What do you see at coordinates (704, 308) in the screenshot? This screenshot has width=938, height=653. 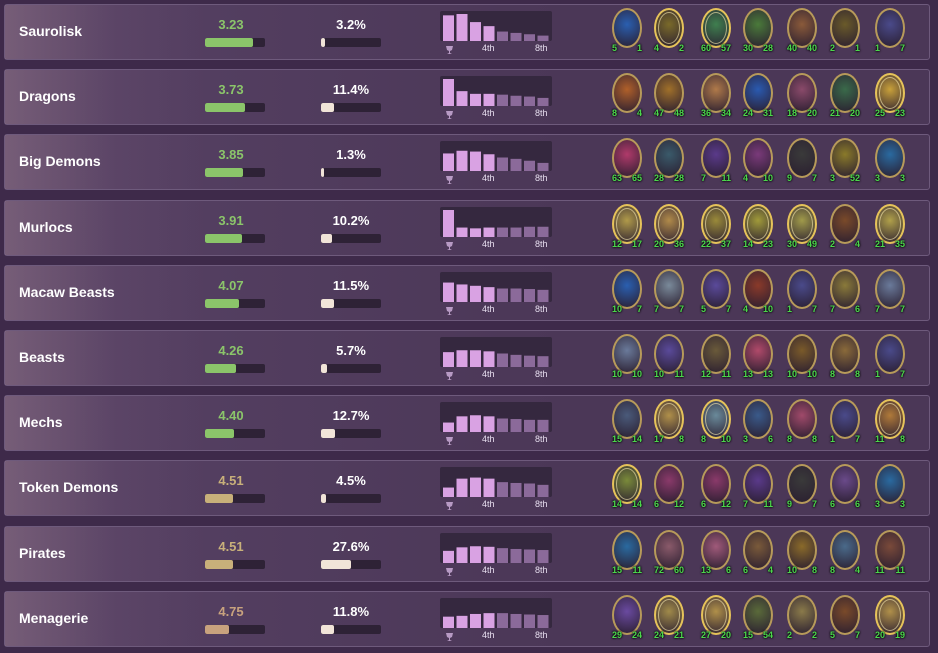 I see `minion-attack: 5` at bounding box center [704, 308].